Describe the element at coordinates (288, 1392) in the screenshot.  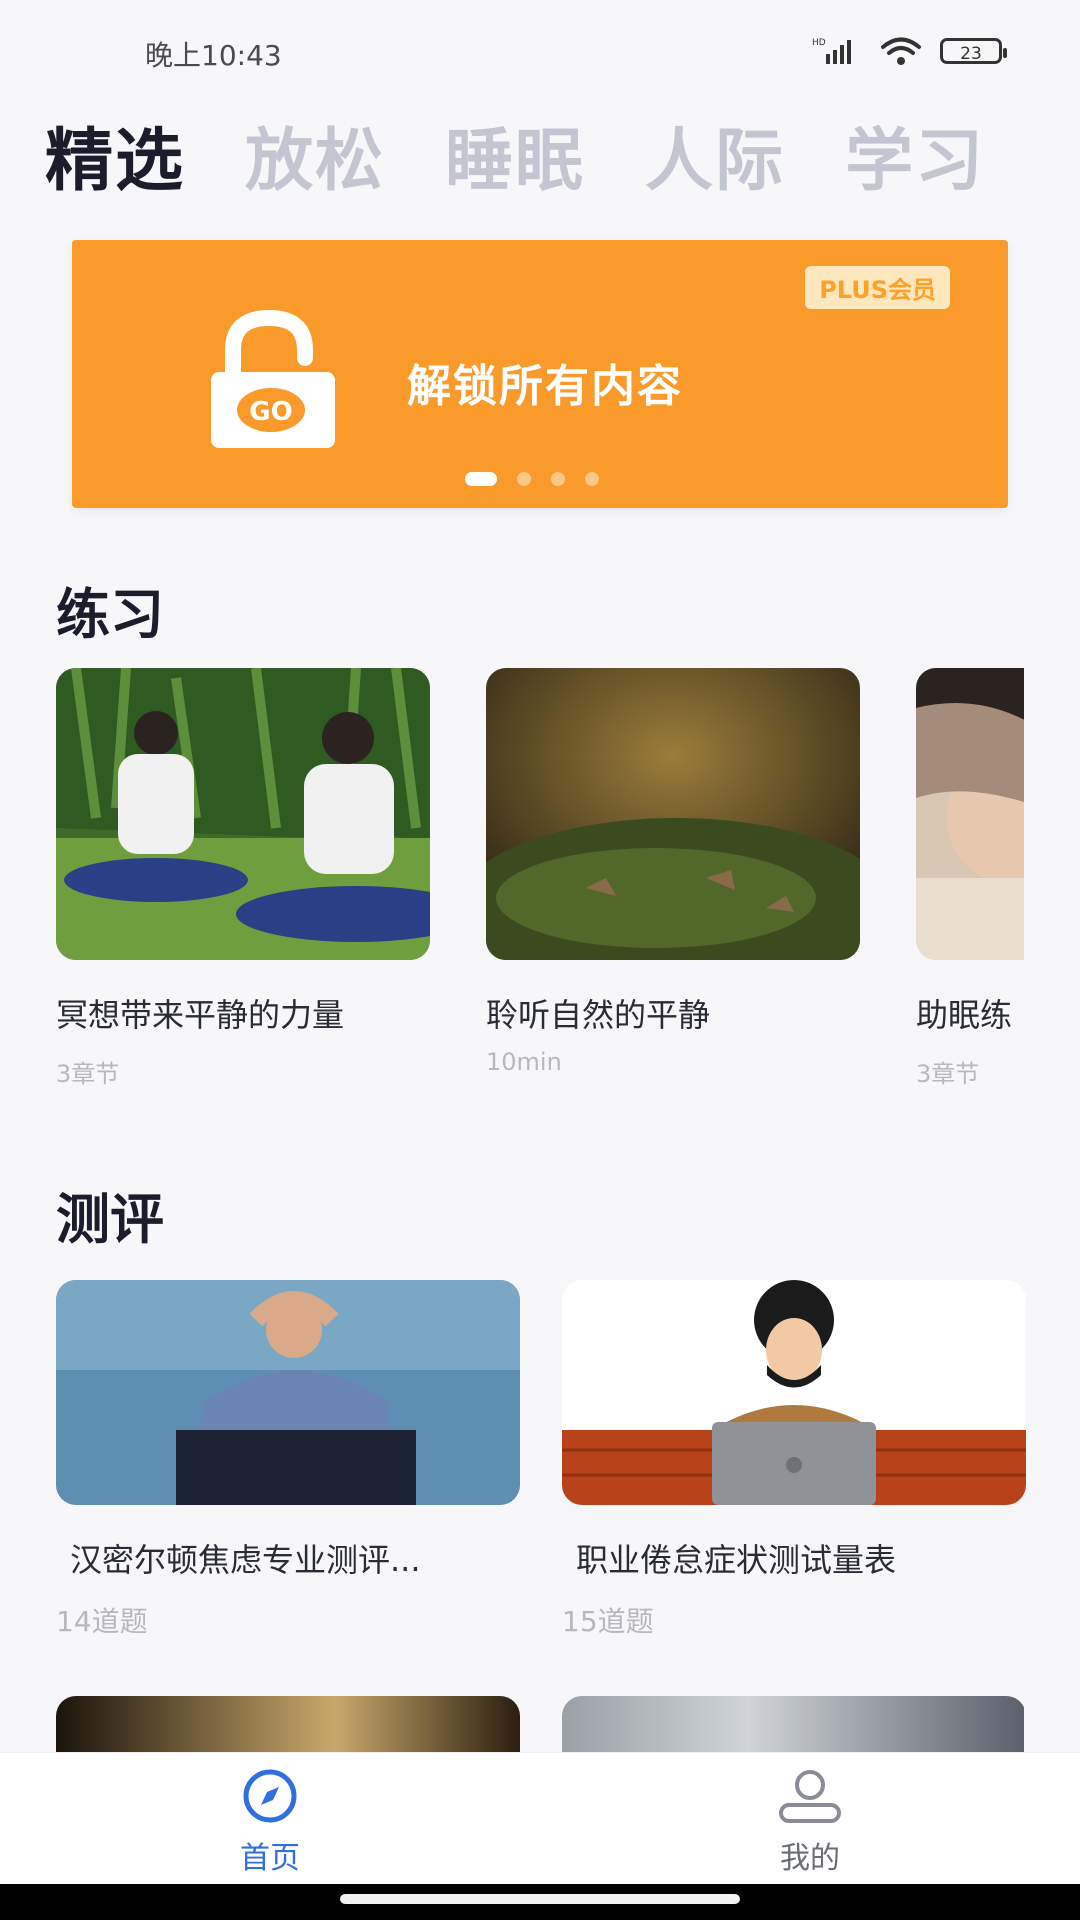
I see `anxiety-image` at that location.